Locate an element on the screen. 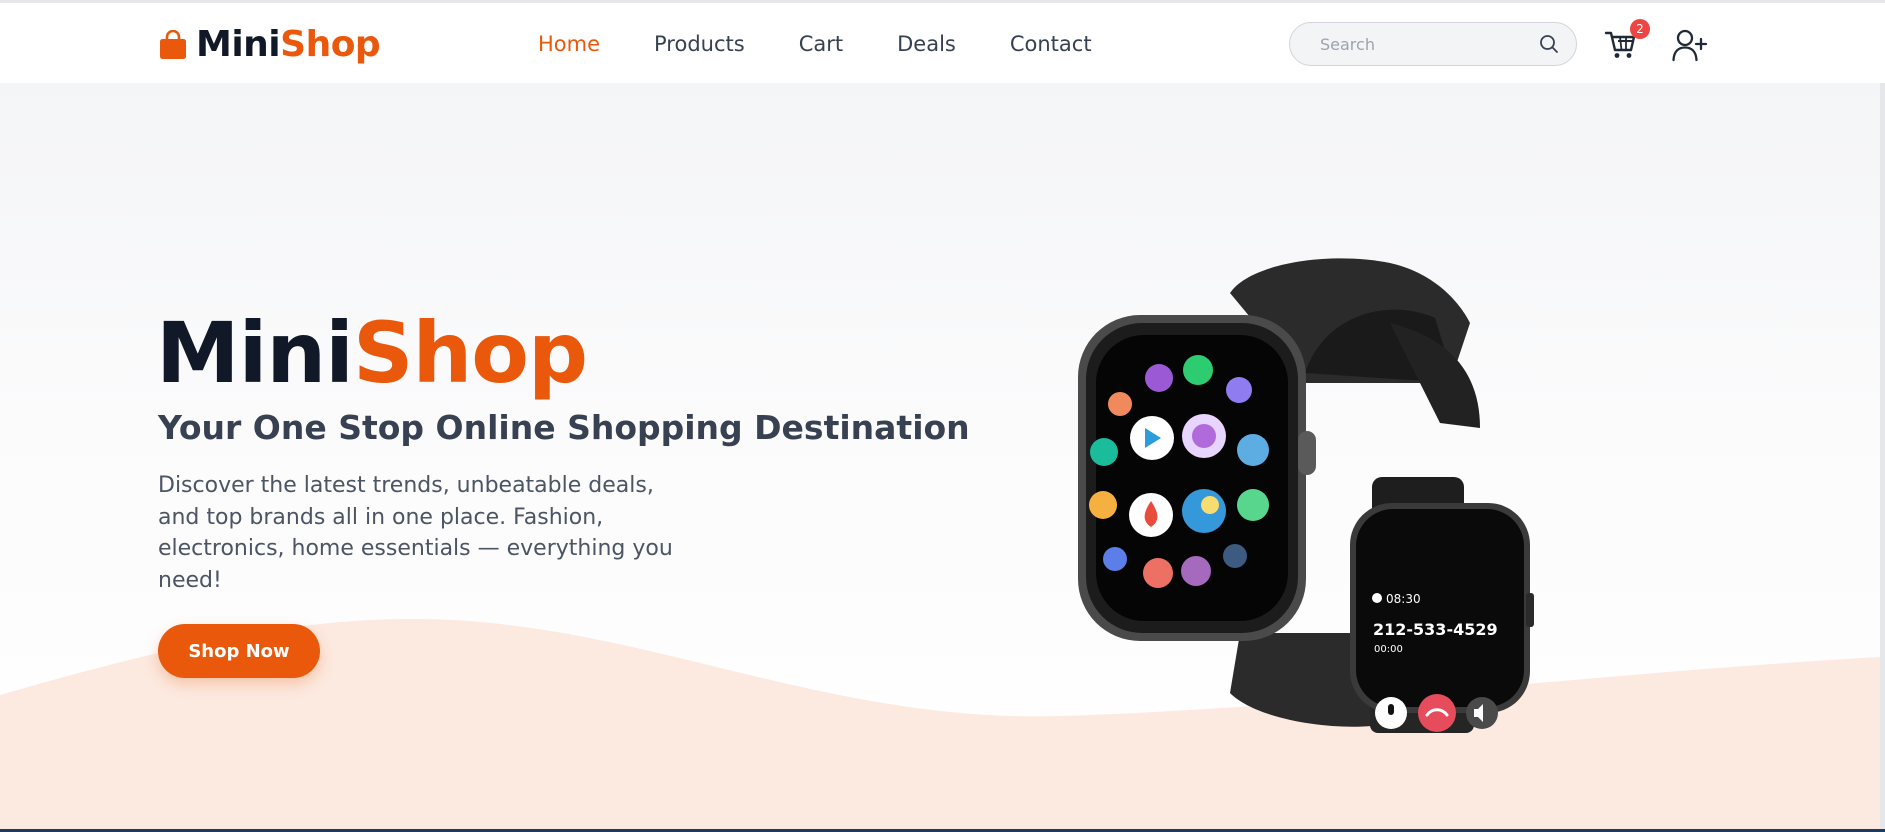 The image size is (1885, 832). hero-title: MiniShop is located at coordinates (372, 353).